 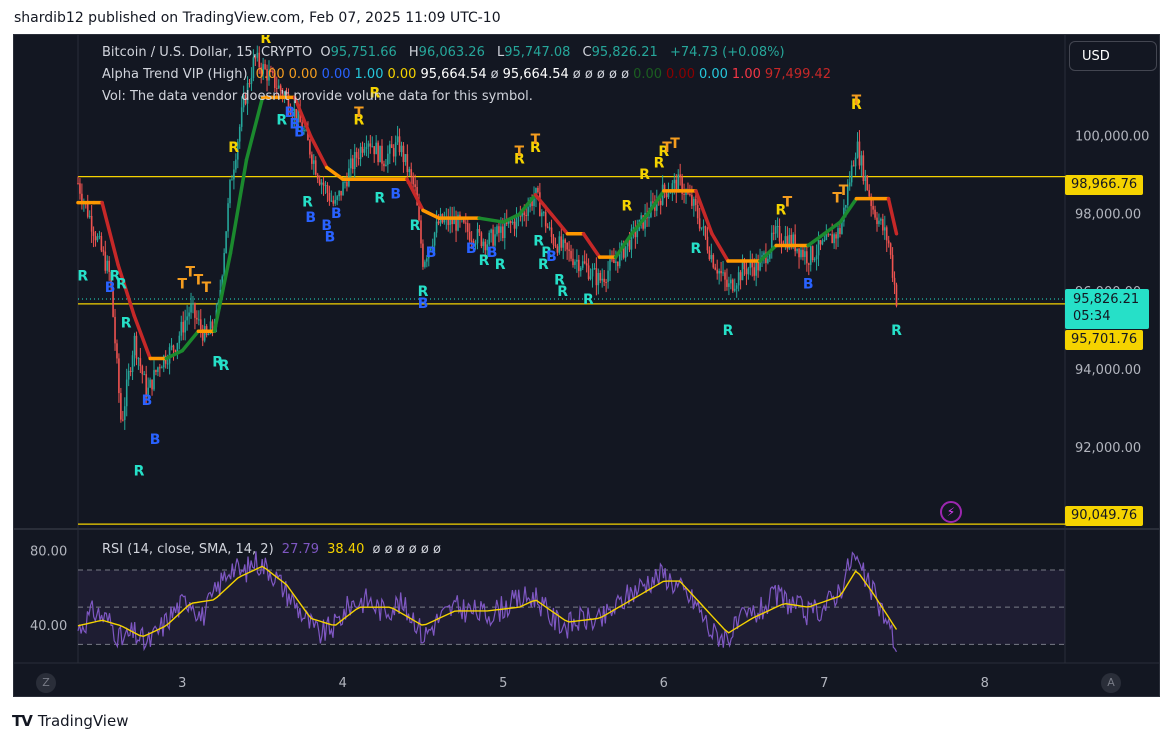 What do you see at coordinates (1104, 516) in the screenshot?
I see `price-tag-bottom-line: 90,049.76` at bounding box center [1104, 516].